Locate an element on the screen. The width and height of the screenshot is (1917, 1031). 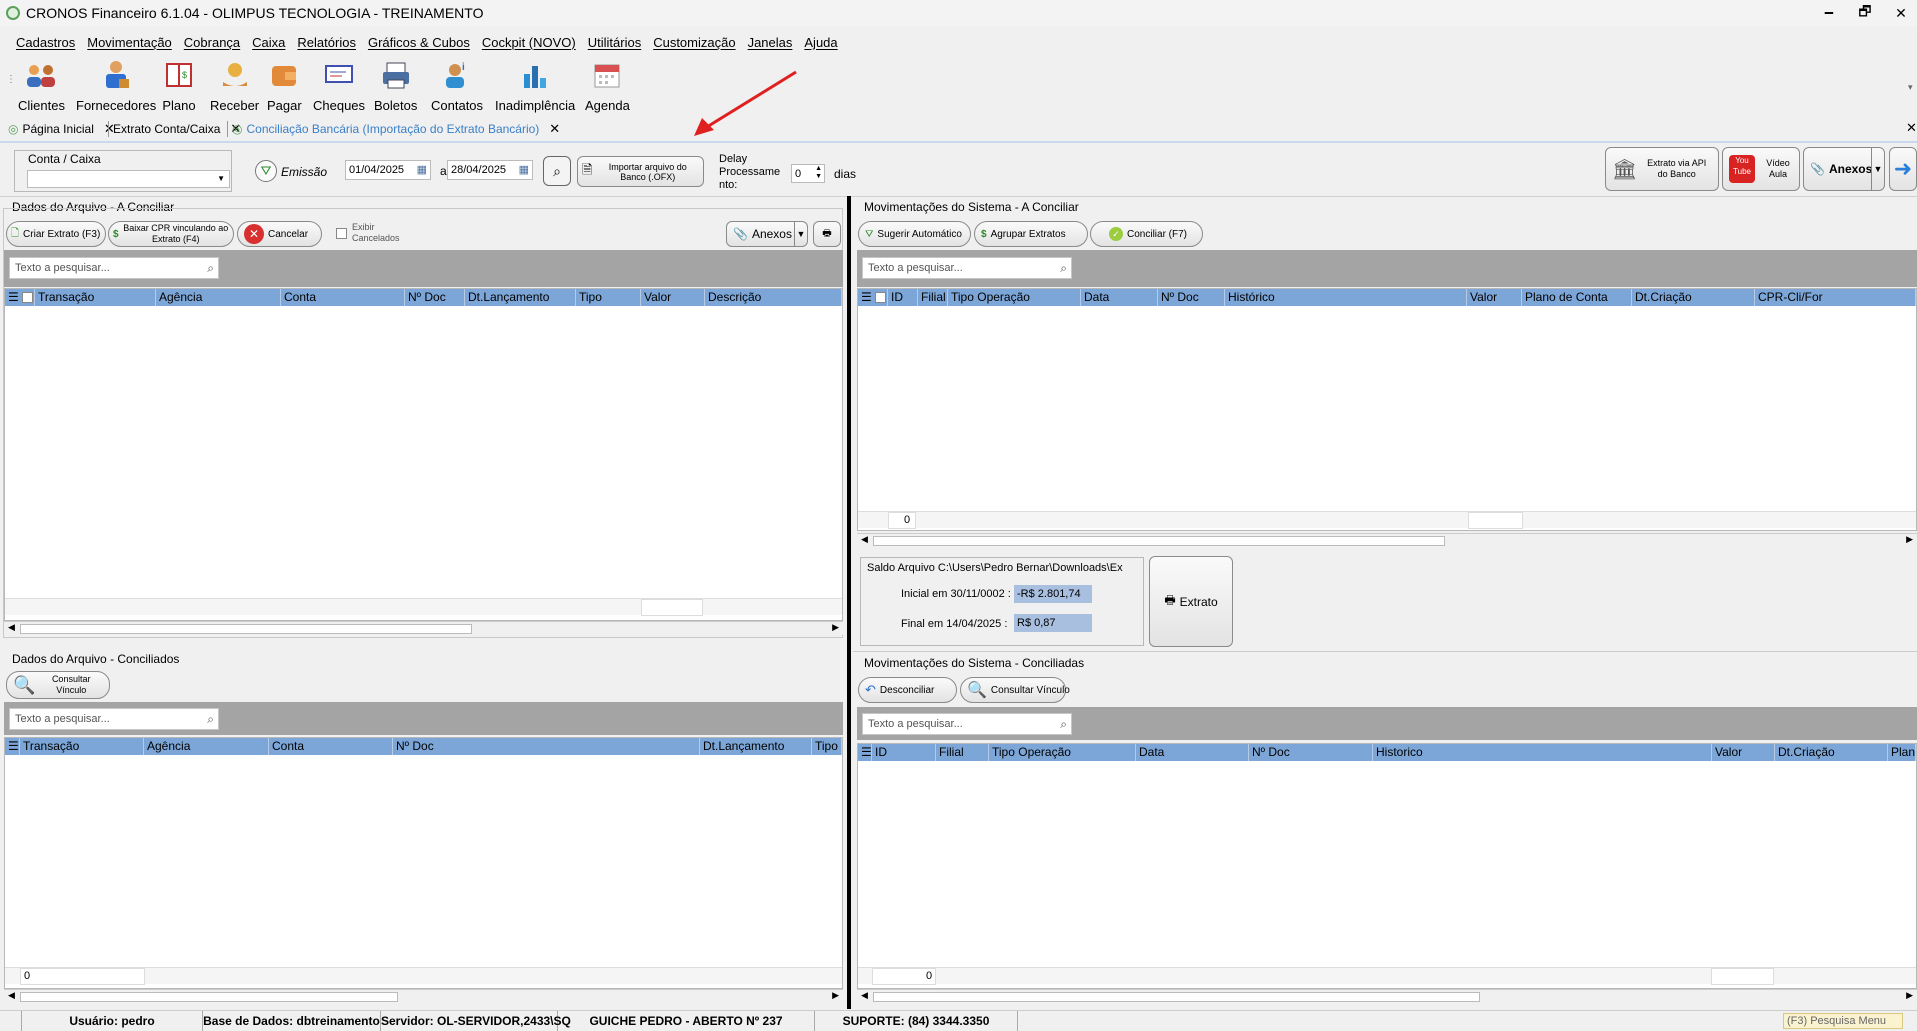
menu-relatorios: Relatórios is located at coordinates (326, 42).